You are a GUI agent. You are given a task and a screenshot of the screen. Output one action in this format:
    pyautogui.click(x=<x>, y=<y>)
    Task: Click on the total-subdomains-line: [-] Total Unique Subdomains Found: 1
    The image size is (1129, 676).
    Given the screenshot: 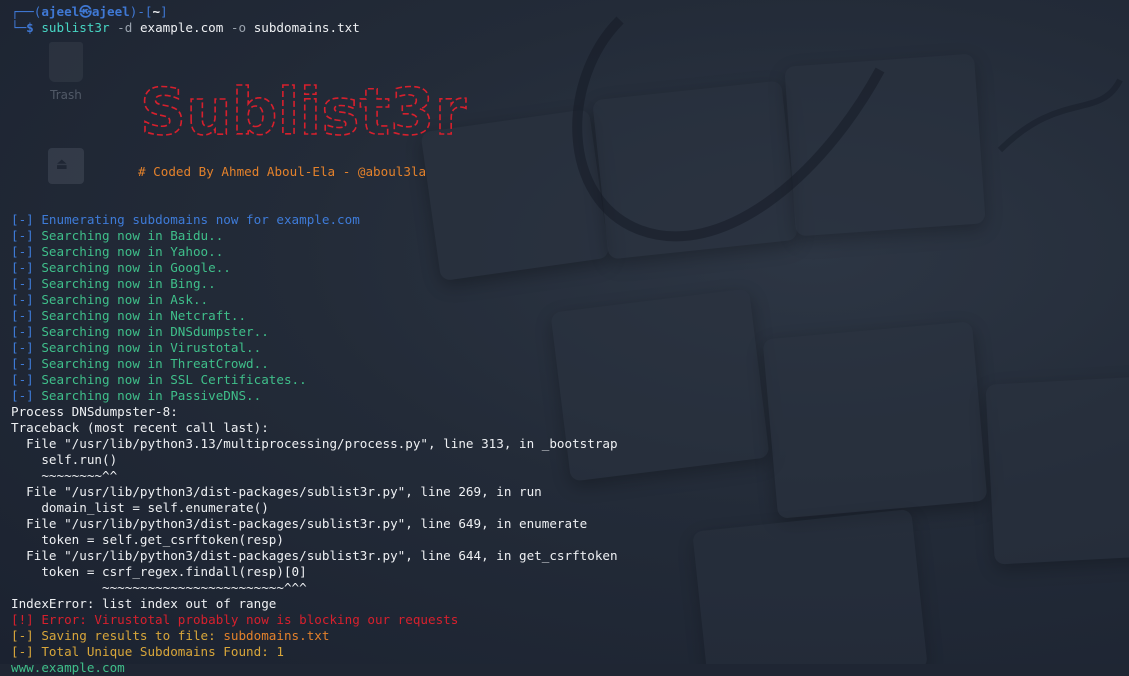 What is the action you would take?
    pyautogui.click(x=147, y=651)
    